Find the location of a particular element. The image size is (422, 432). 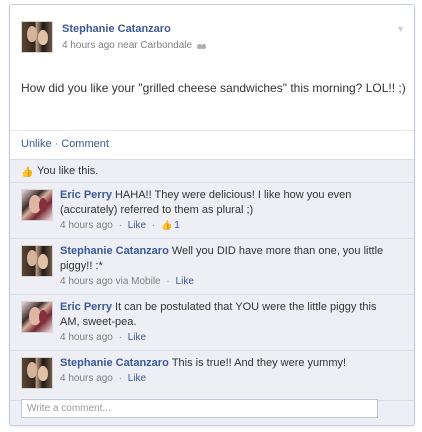

post-actions: Unlike · Comment is located at coordinates (212, 144).